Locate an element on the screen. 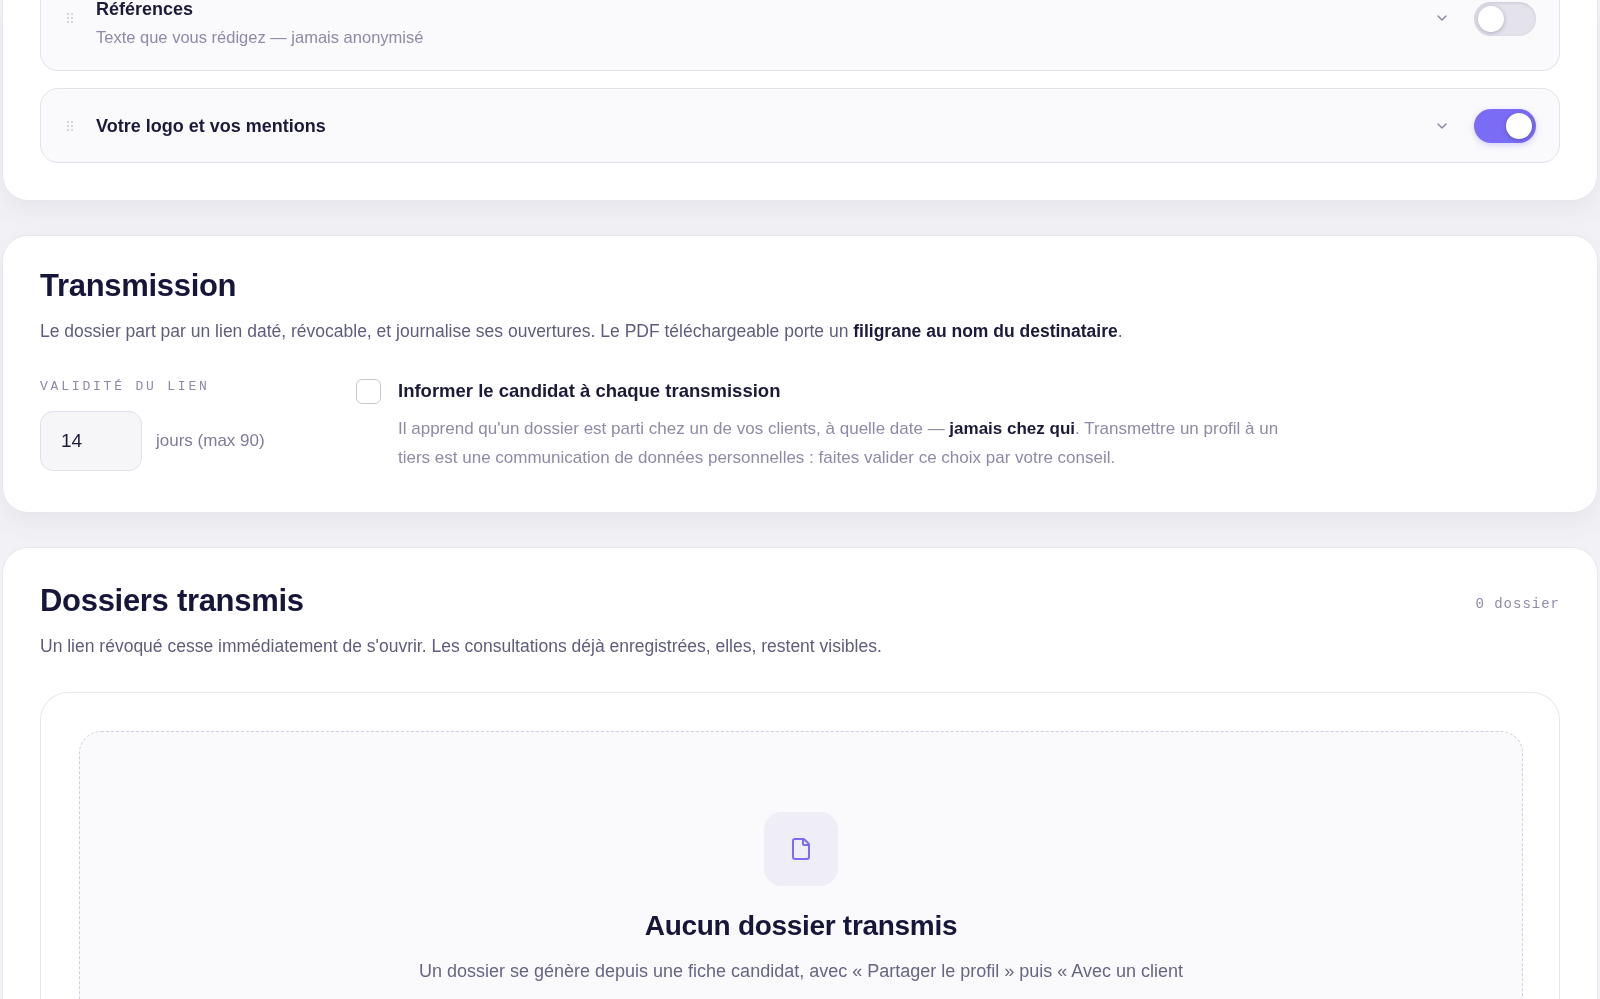 The height and width of the screenshot is (999, 1600). field-label: VALIDITÉ DU LIEN is located at coordinates (125, 387).